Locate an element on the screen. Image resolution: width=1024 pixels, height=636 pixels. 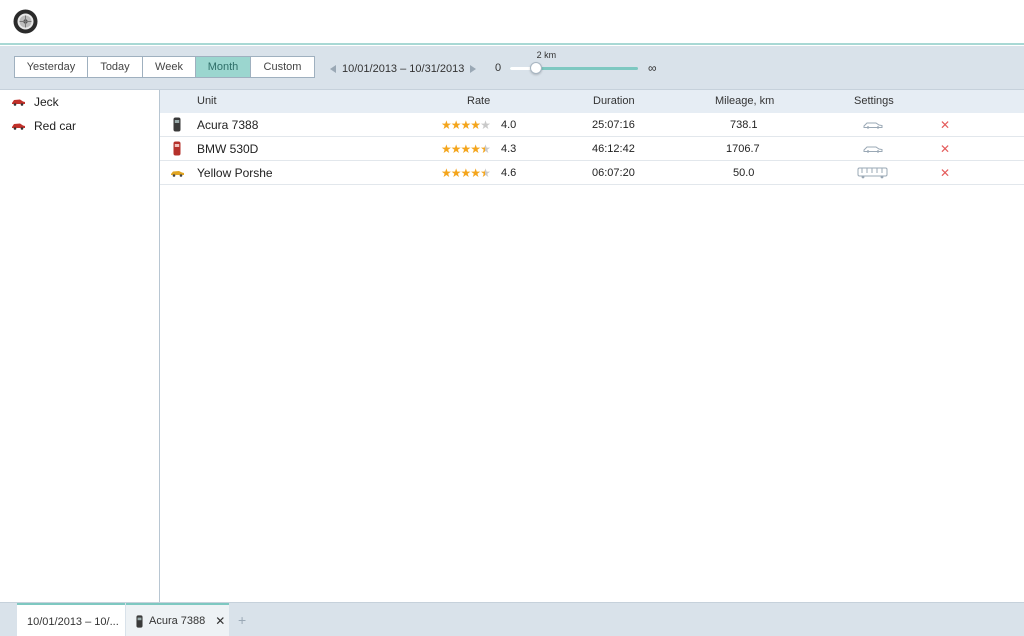
rate-value: 4.6 is located at coordinates (509, 173).